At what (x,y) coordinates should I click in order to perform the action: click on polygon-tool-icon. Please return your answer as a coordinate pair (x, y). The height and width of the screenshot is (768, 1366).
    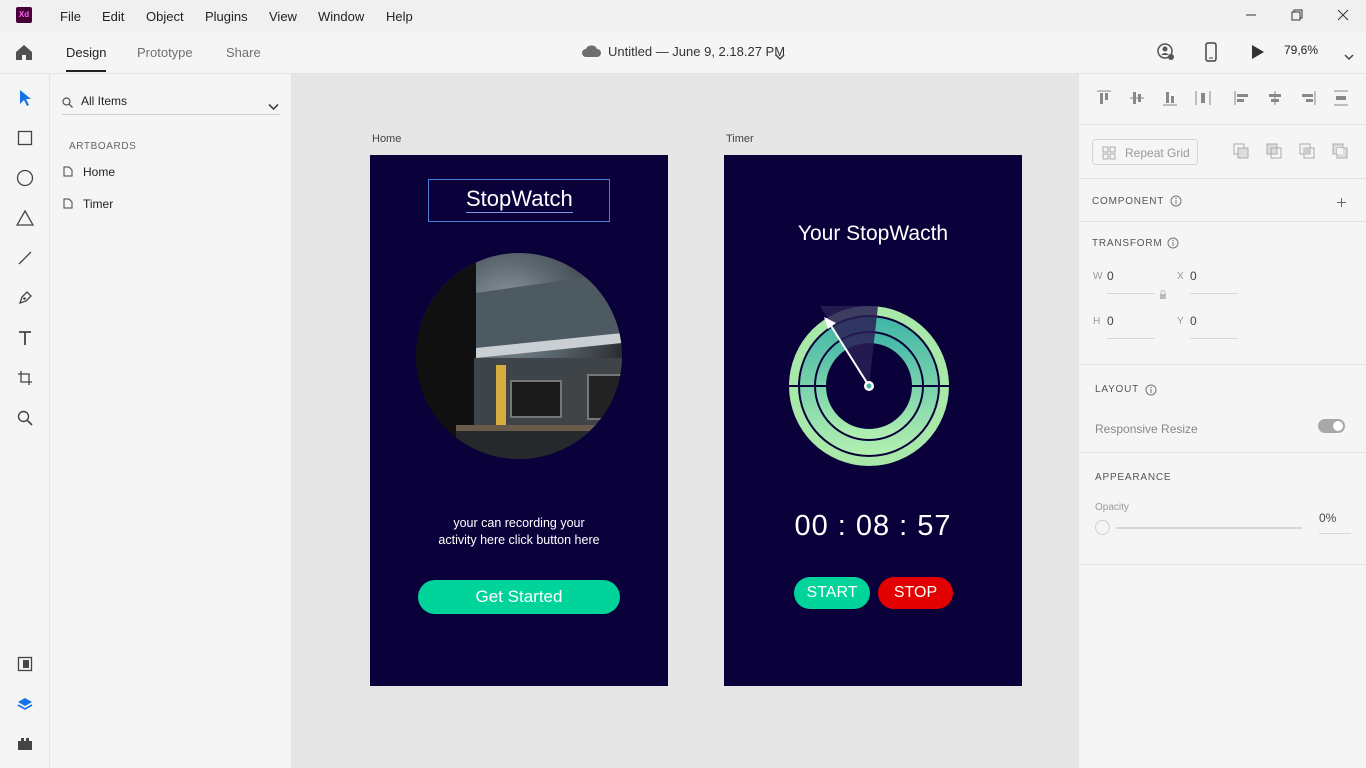
    Looking at the image, I should click on (25, 218).